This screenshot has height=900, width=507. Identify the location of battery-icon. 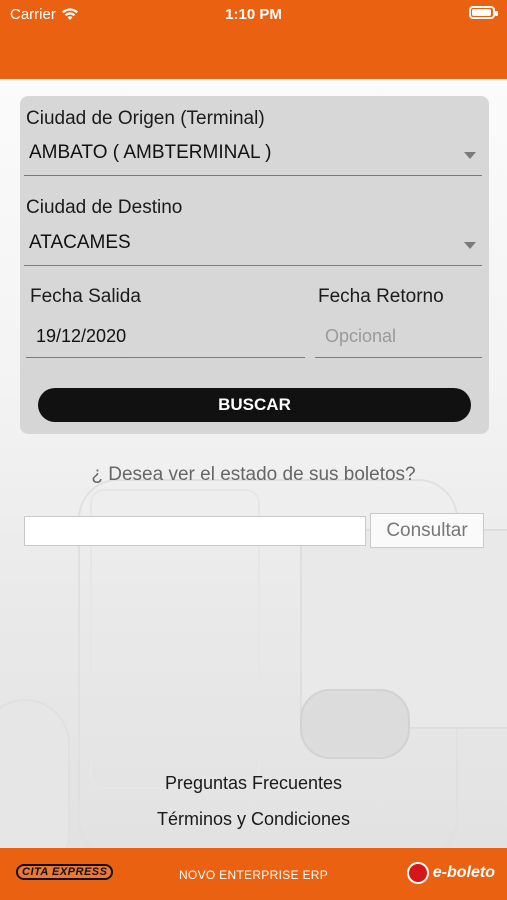
(483, 12).